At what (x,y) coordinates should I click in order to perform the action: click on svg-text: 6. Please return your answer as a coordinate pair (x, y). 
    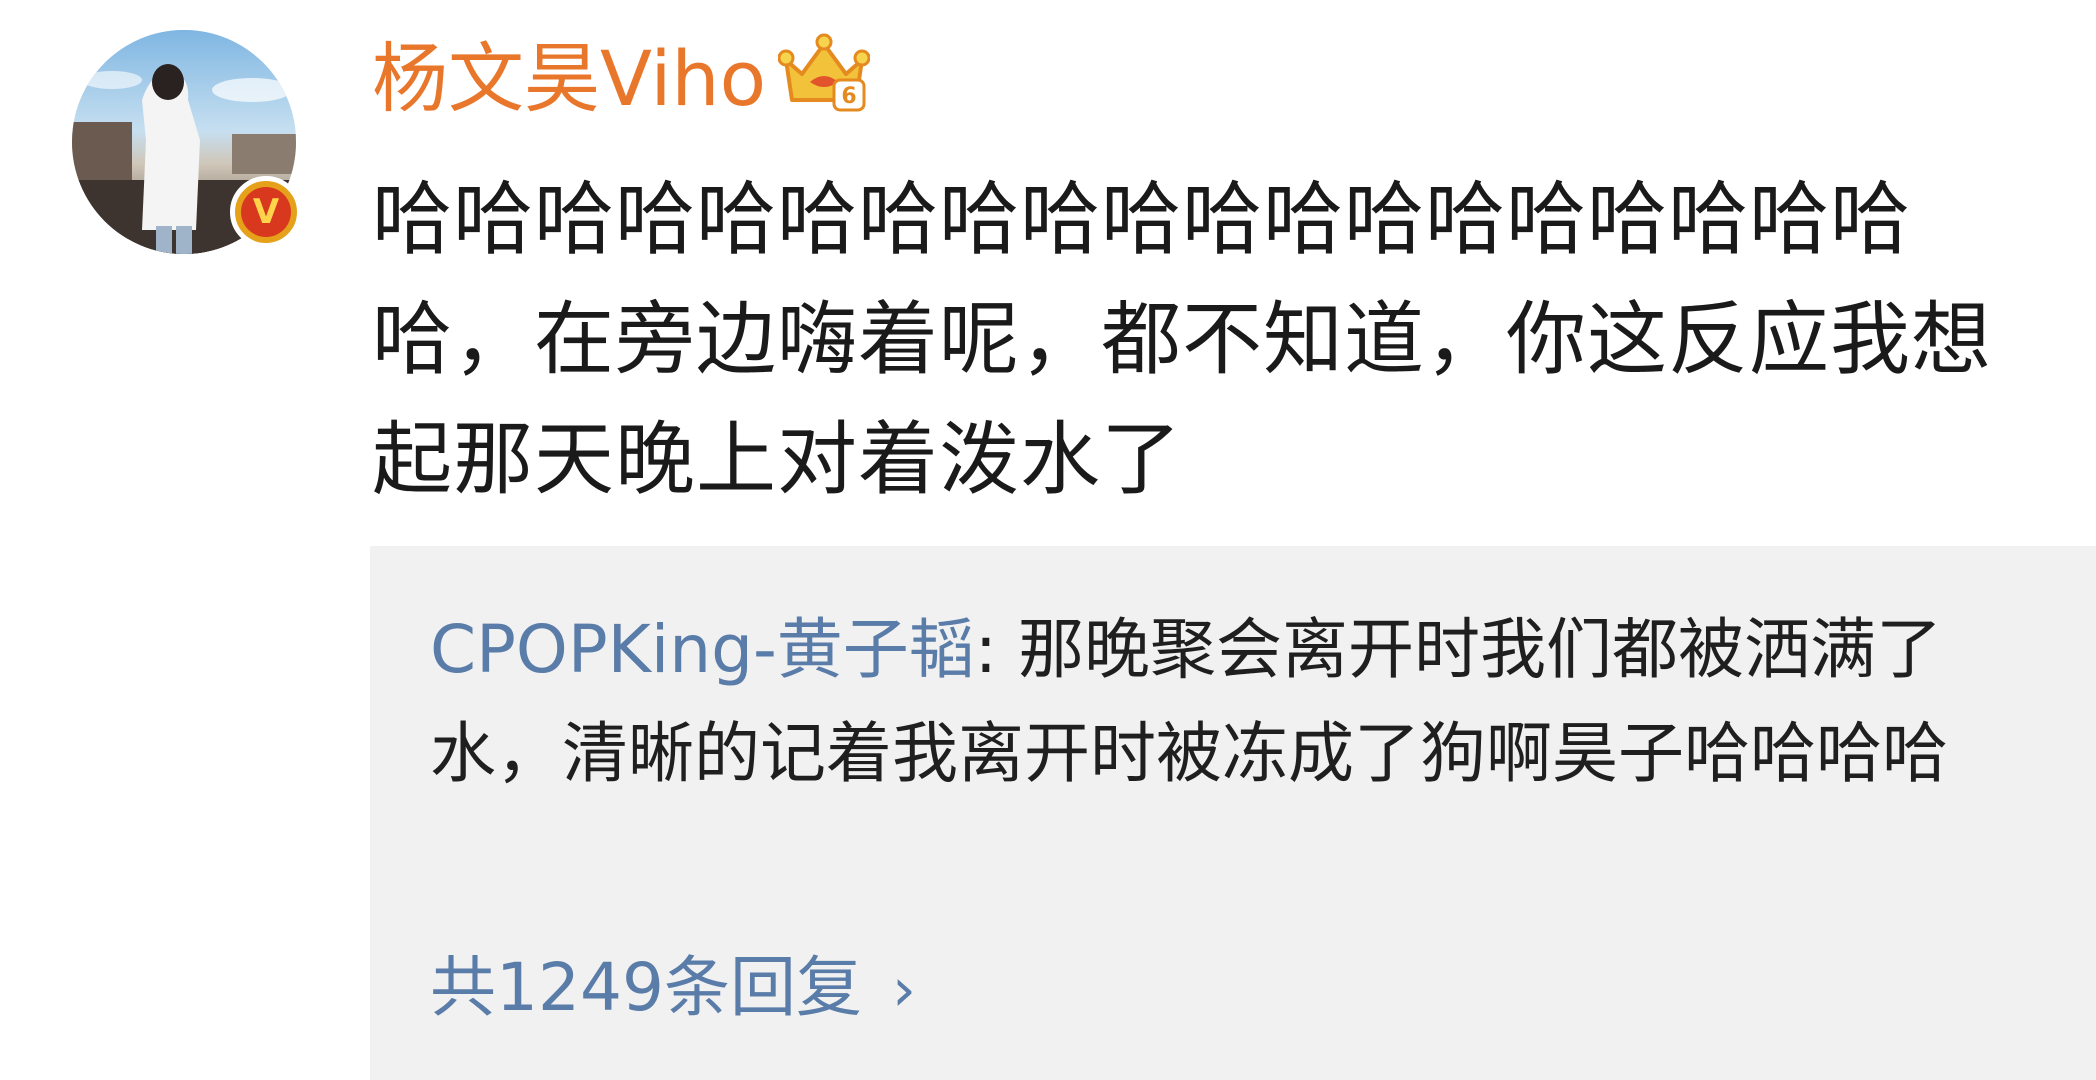
    Looking at the image, I should click on (848, 96).